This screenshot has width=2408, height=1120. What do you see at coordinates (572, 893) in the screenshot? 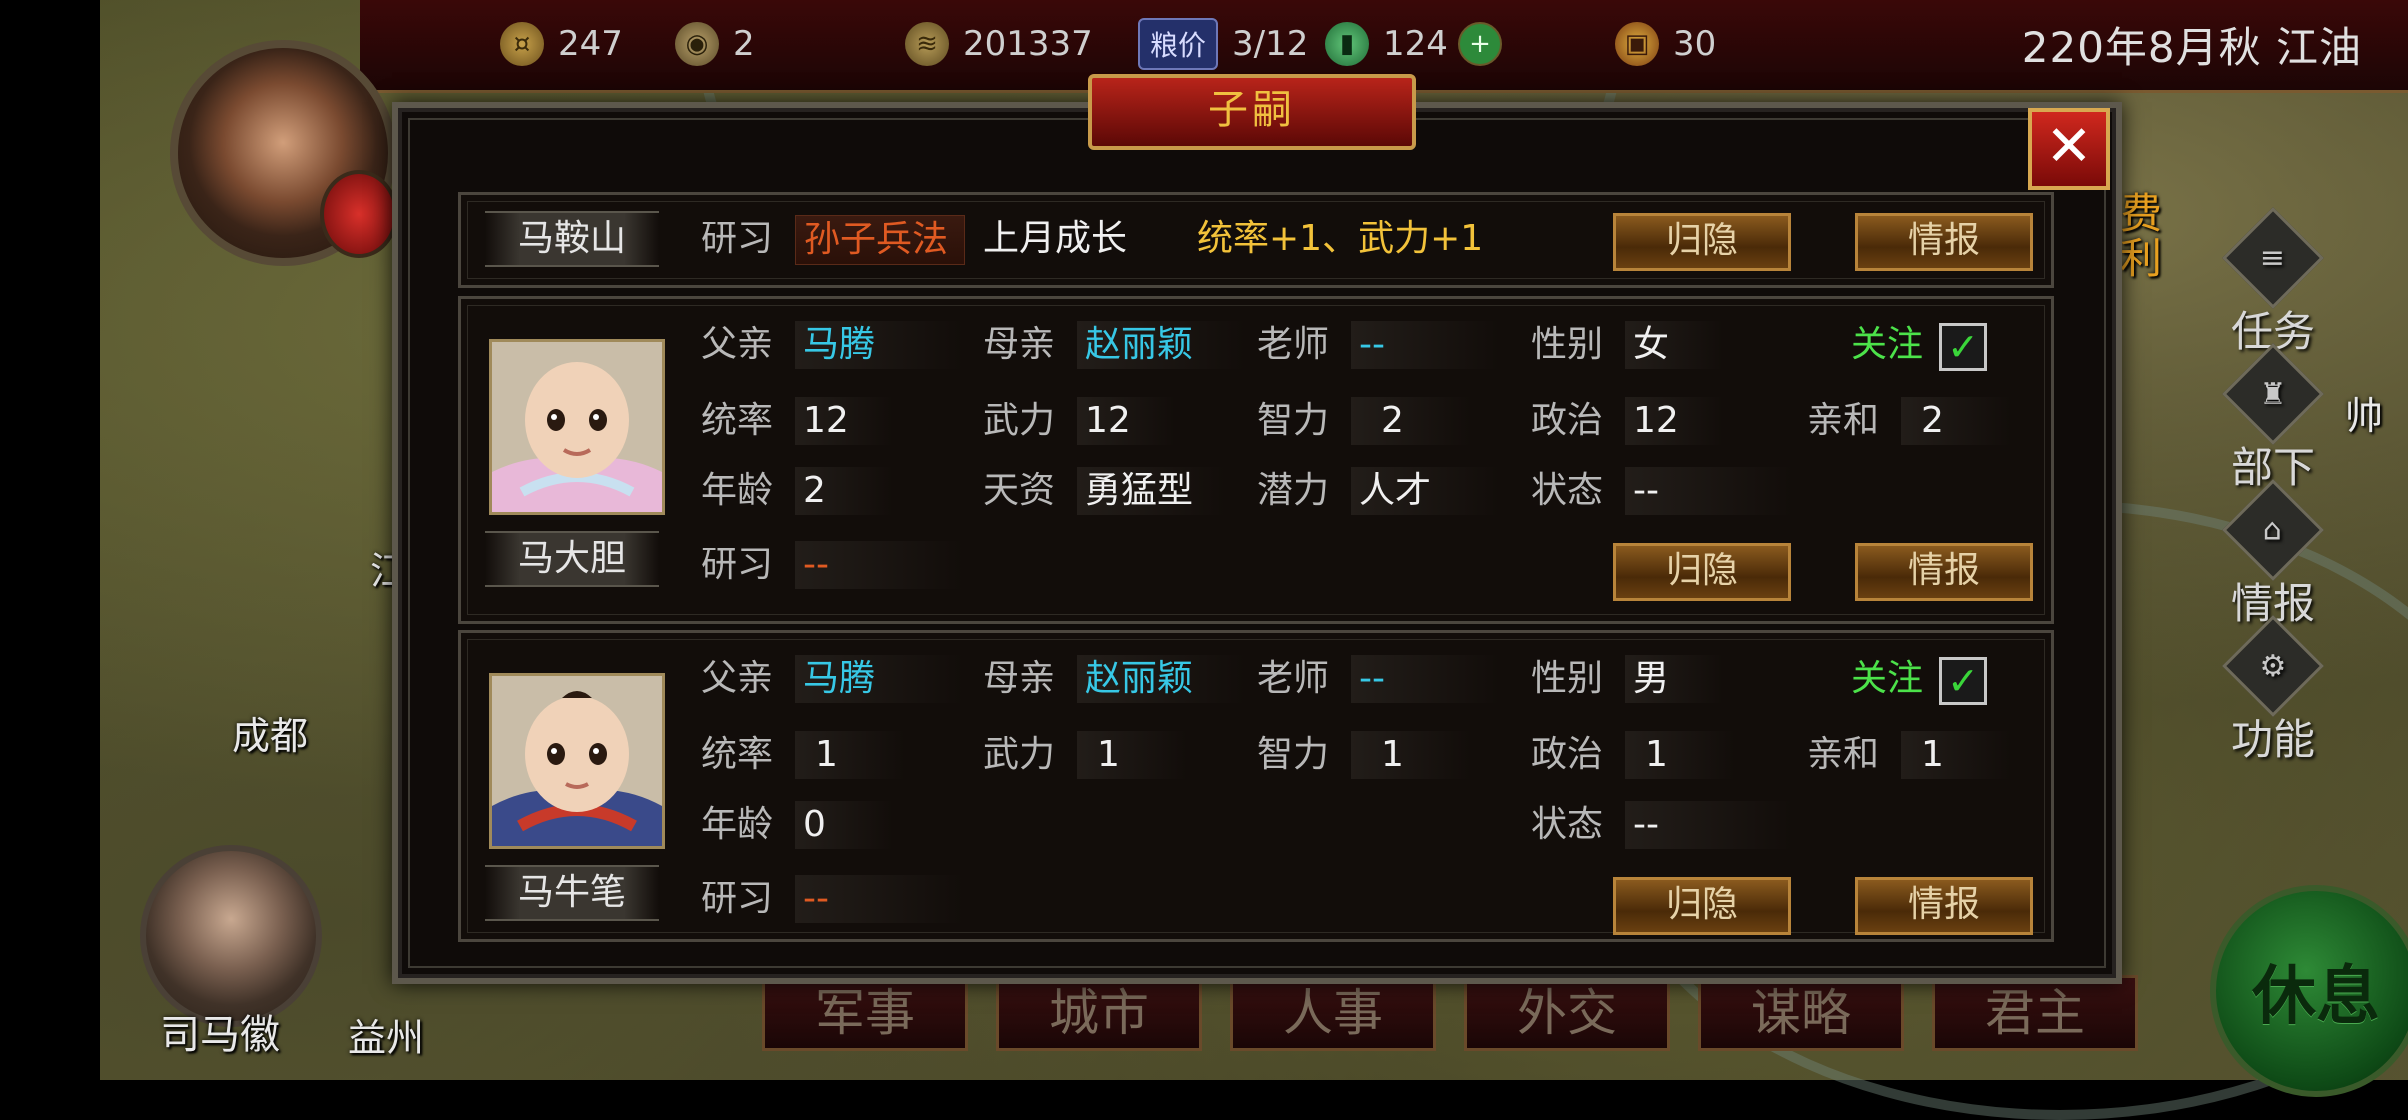
I see `child-name: 马牛笔` at bounding box center [572, 893].